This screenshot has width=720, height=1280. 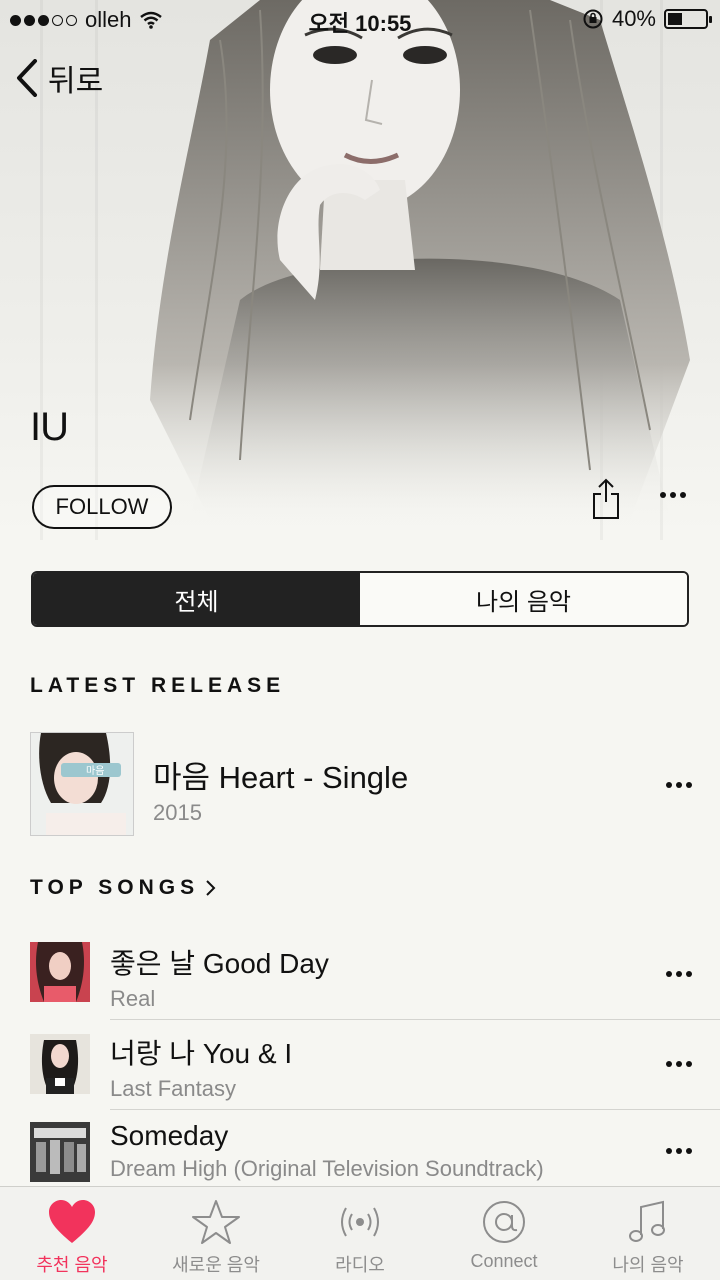 What do you see at coordinates (360, 1065) in the screenshot?
I see `song-row: 너랑 나 You & I Last Fantasy` at bounding box center [360, 1065].